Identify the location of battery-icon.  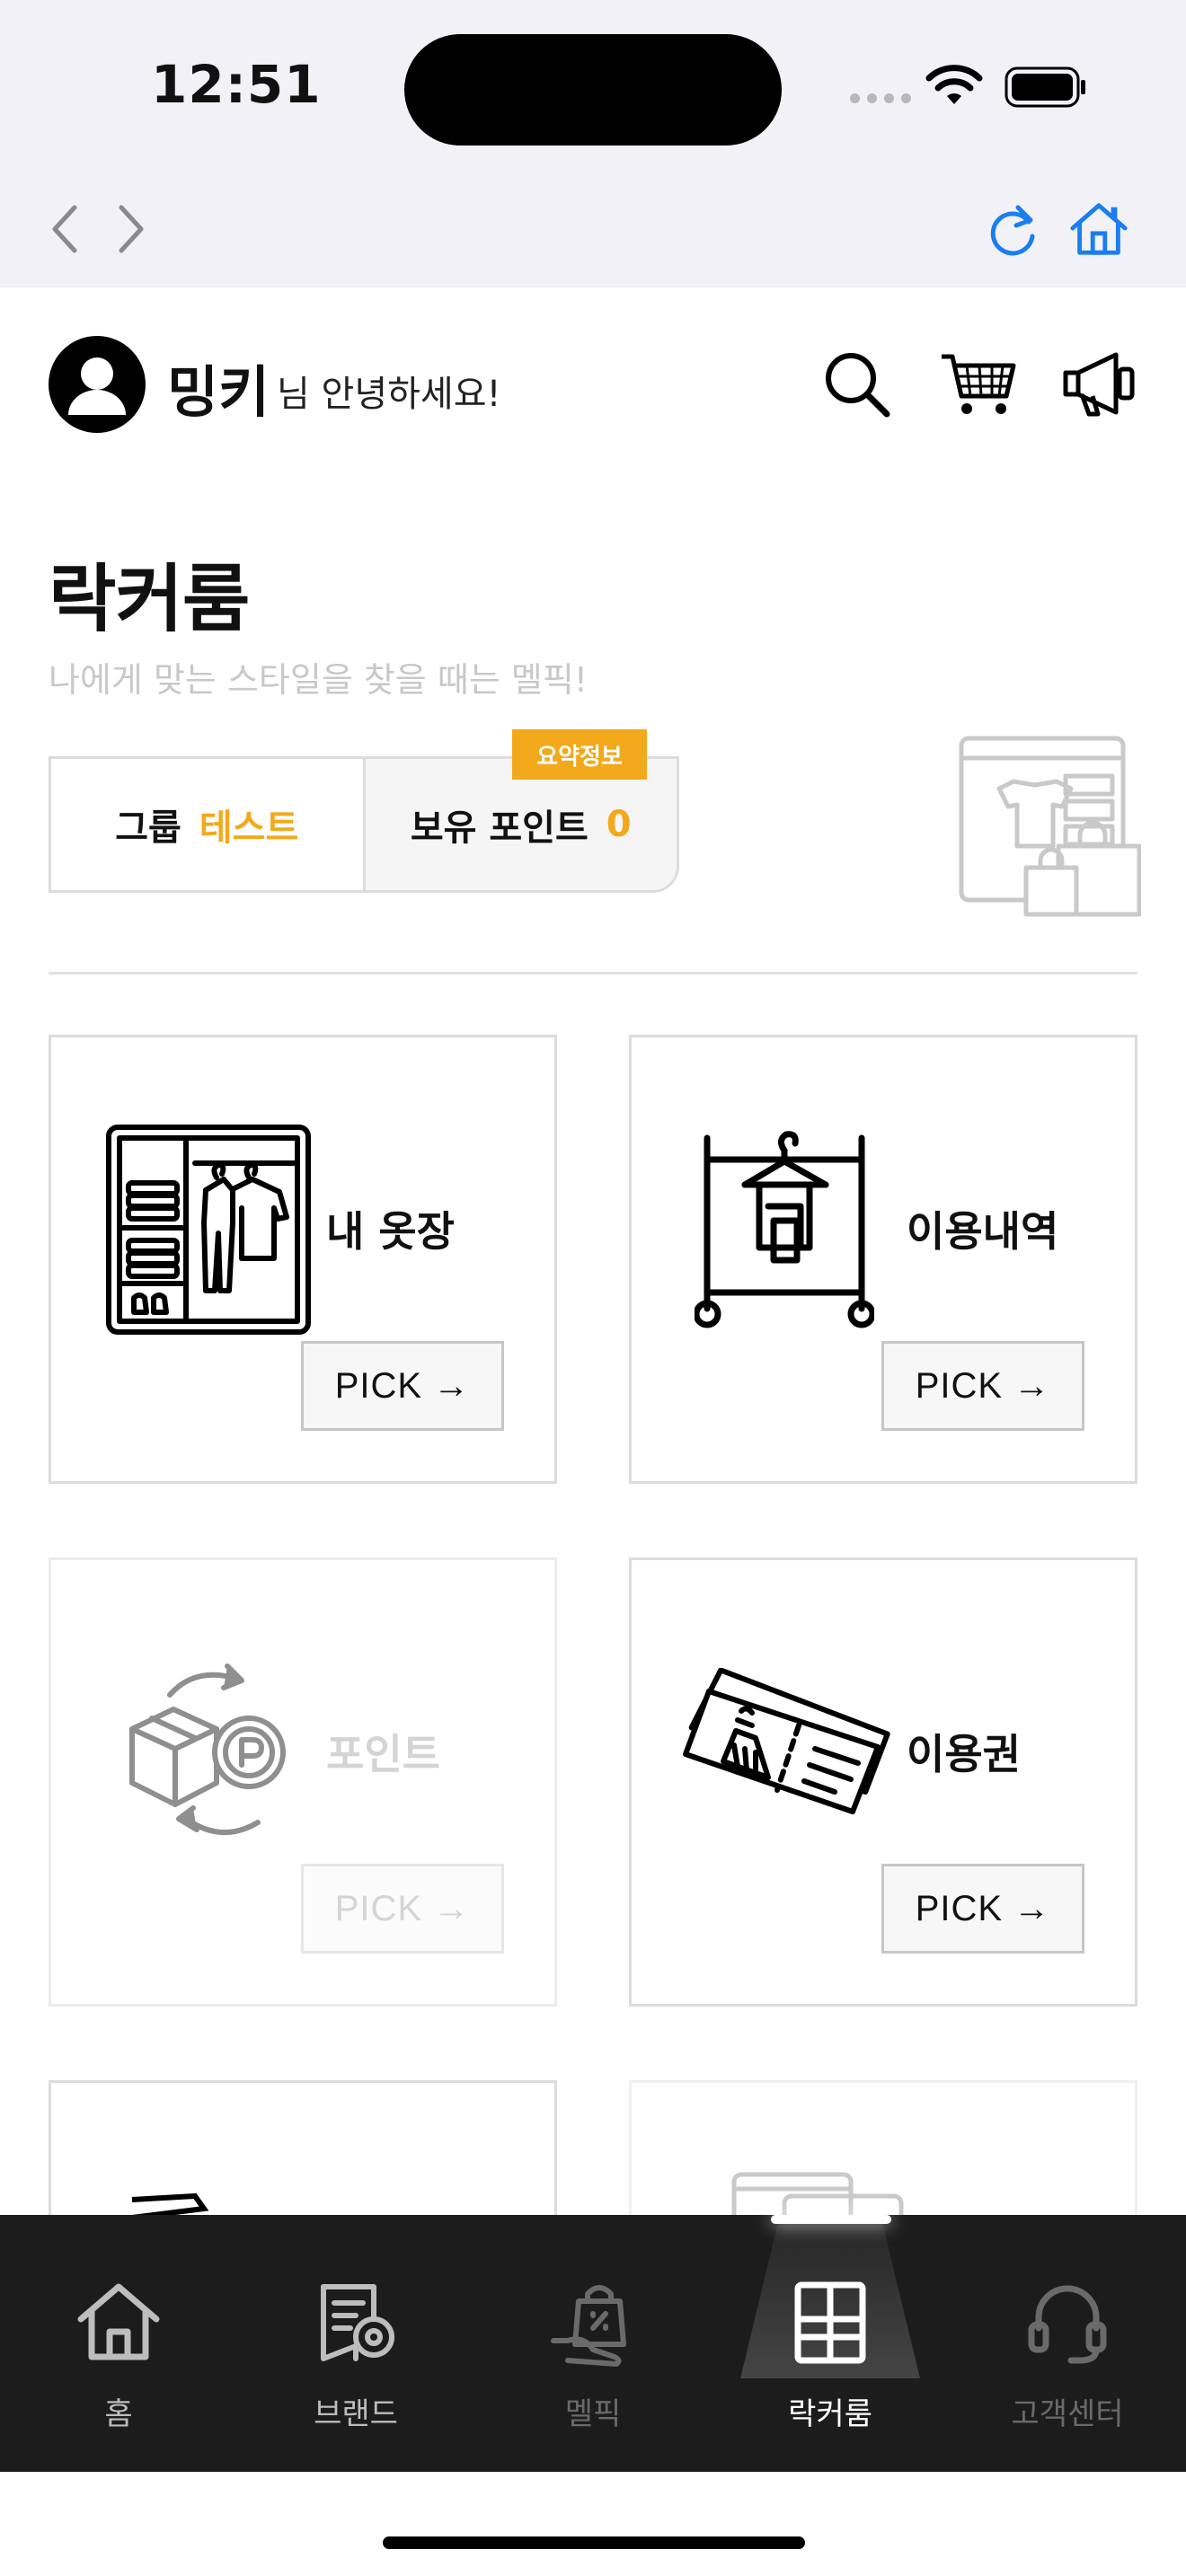
(1045, 87).